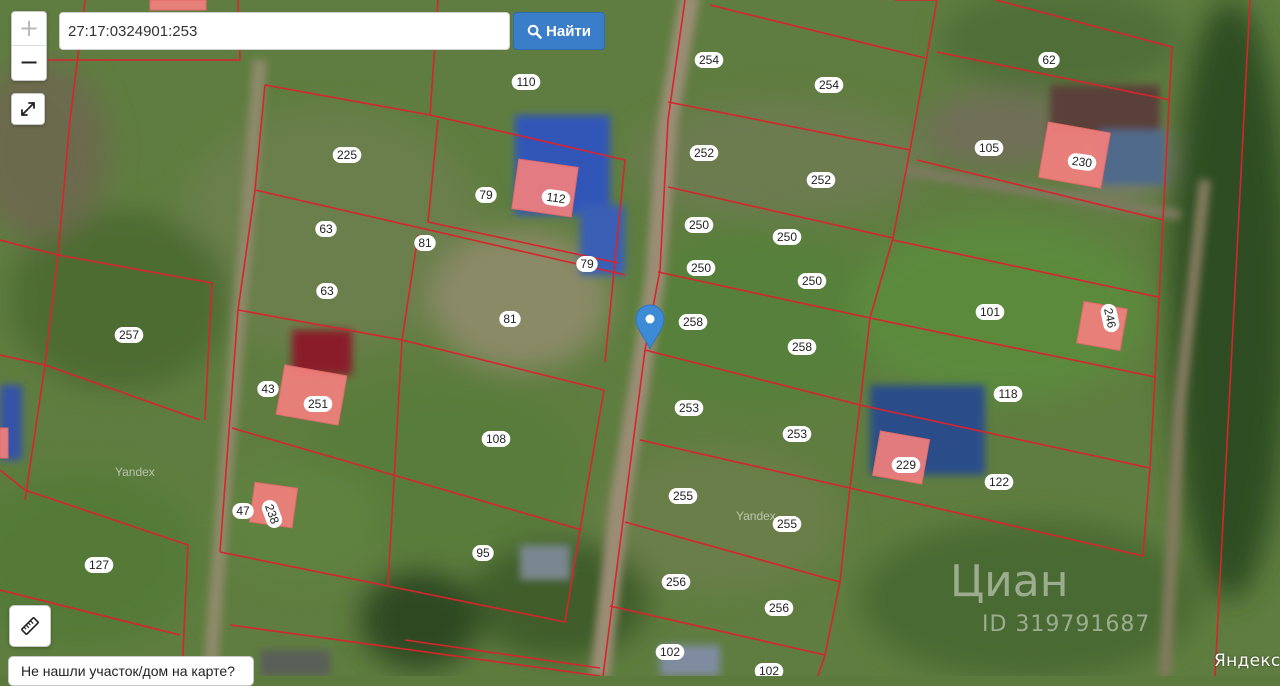 The width and height of the screenshot is (1280, 686). What do you see at coordinates (284, 31) in the screenshot?
I see `cadastral-search-input` at bounding box center [284, 31].